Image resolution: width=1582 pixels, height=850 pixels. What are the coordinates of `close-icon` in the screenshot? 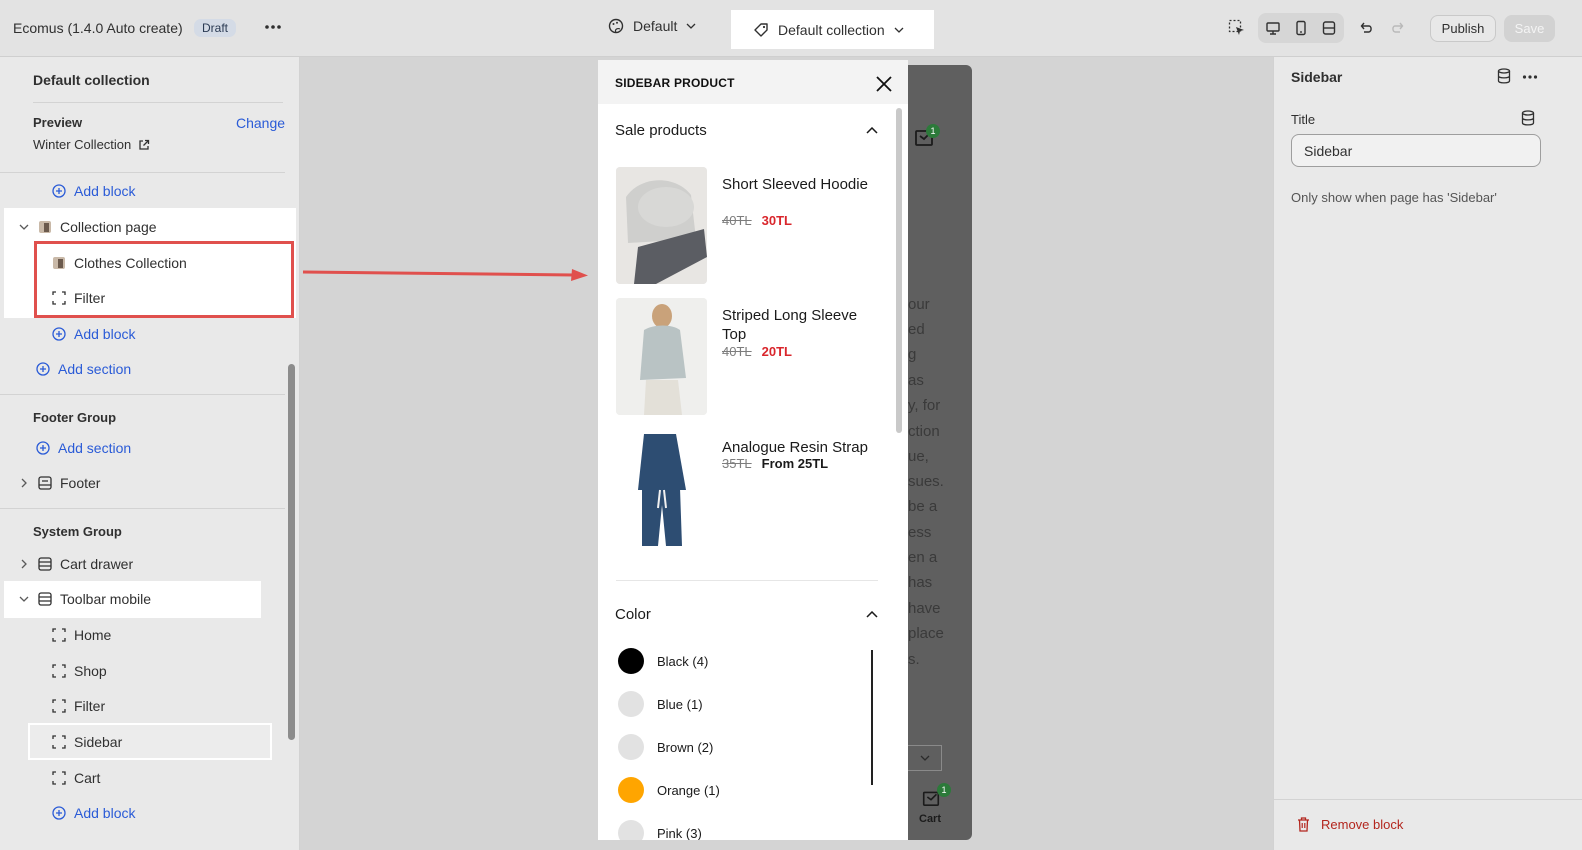 It's located at (884, 84).